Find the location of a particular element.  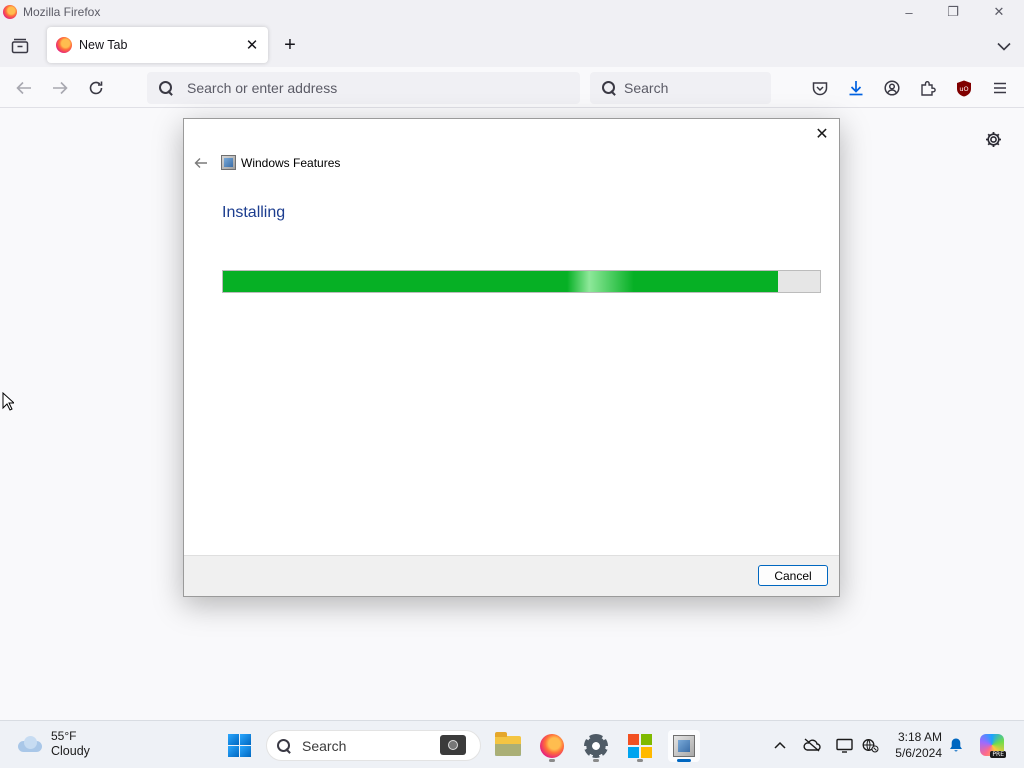

folder-icon is located at coordinates (508, 744).